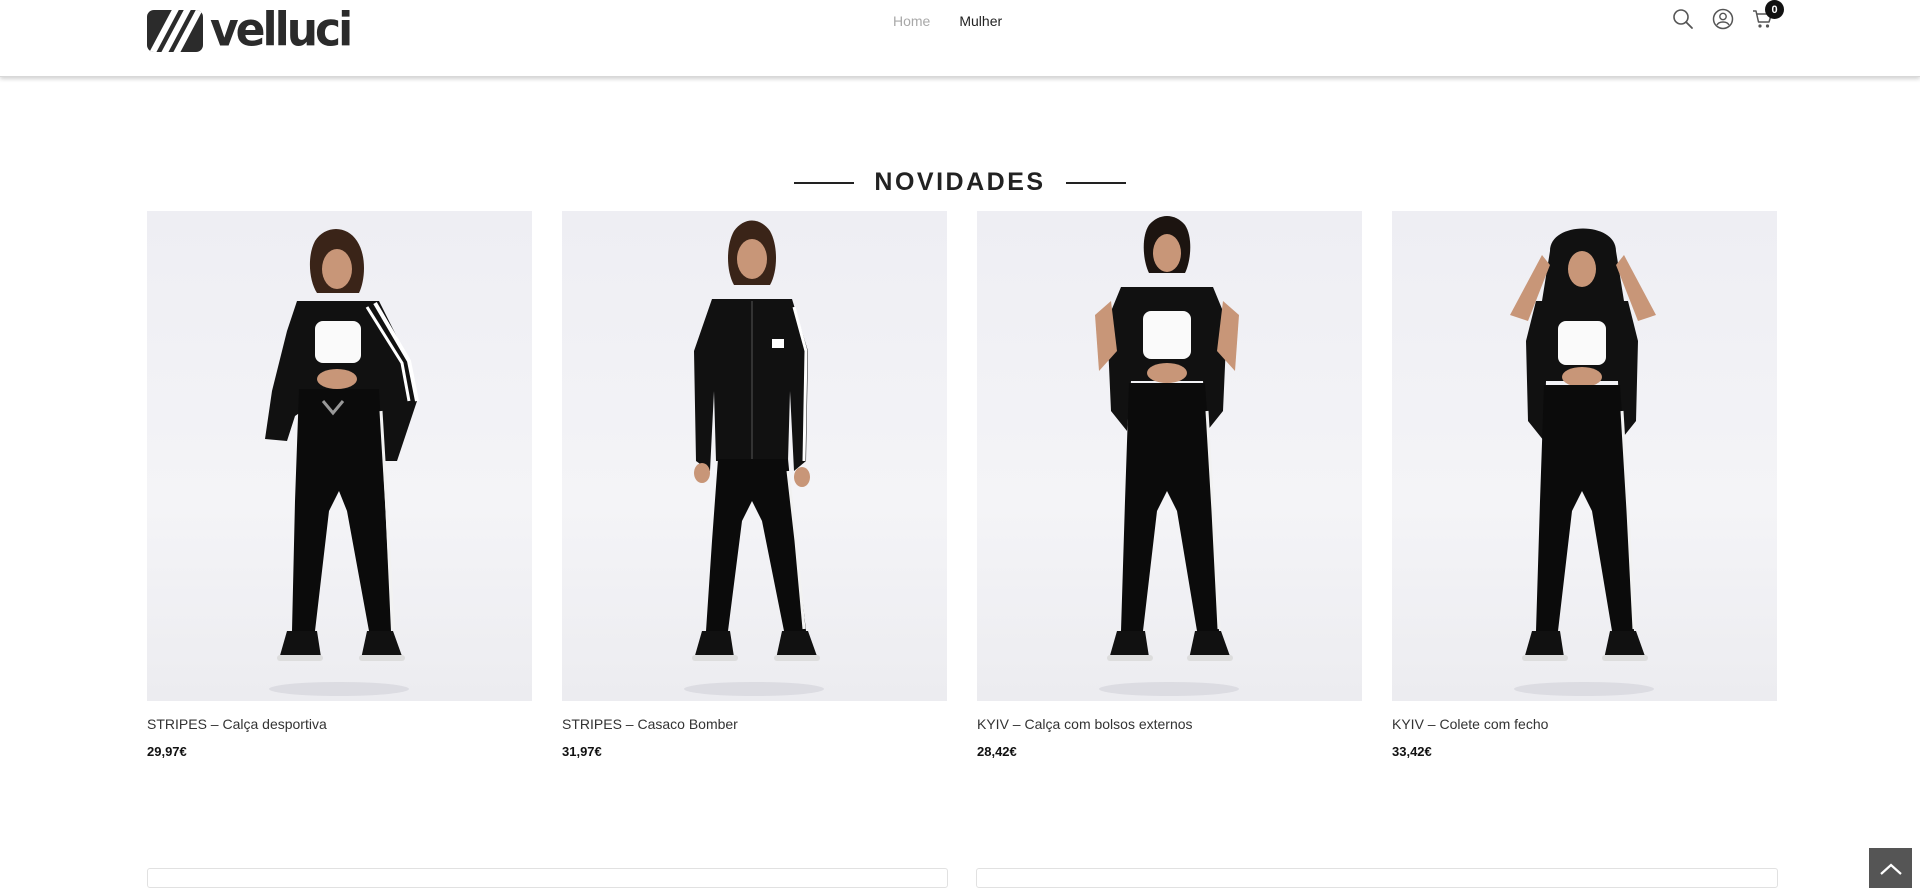  I want to click on product-name: STRIPES – Calça desportiva, so click(339, 724).